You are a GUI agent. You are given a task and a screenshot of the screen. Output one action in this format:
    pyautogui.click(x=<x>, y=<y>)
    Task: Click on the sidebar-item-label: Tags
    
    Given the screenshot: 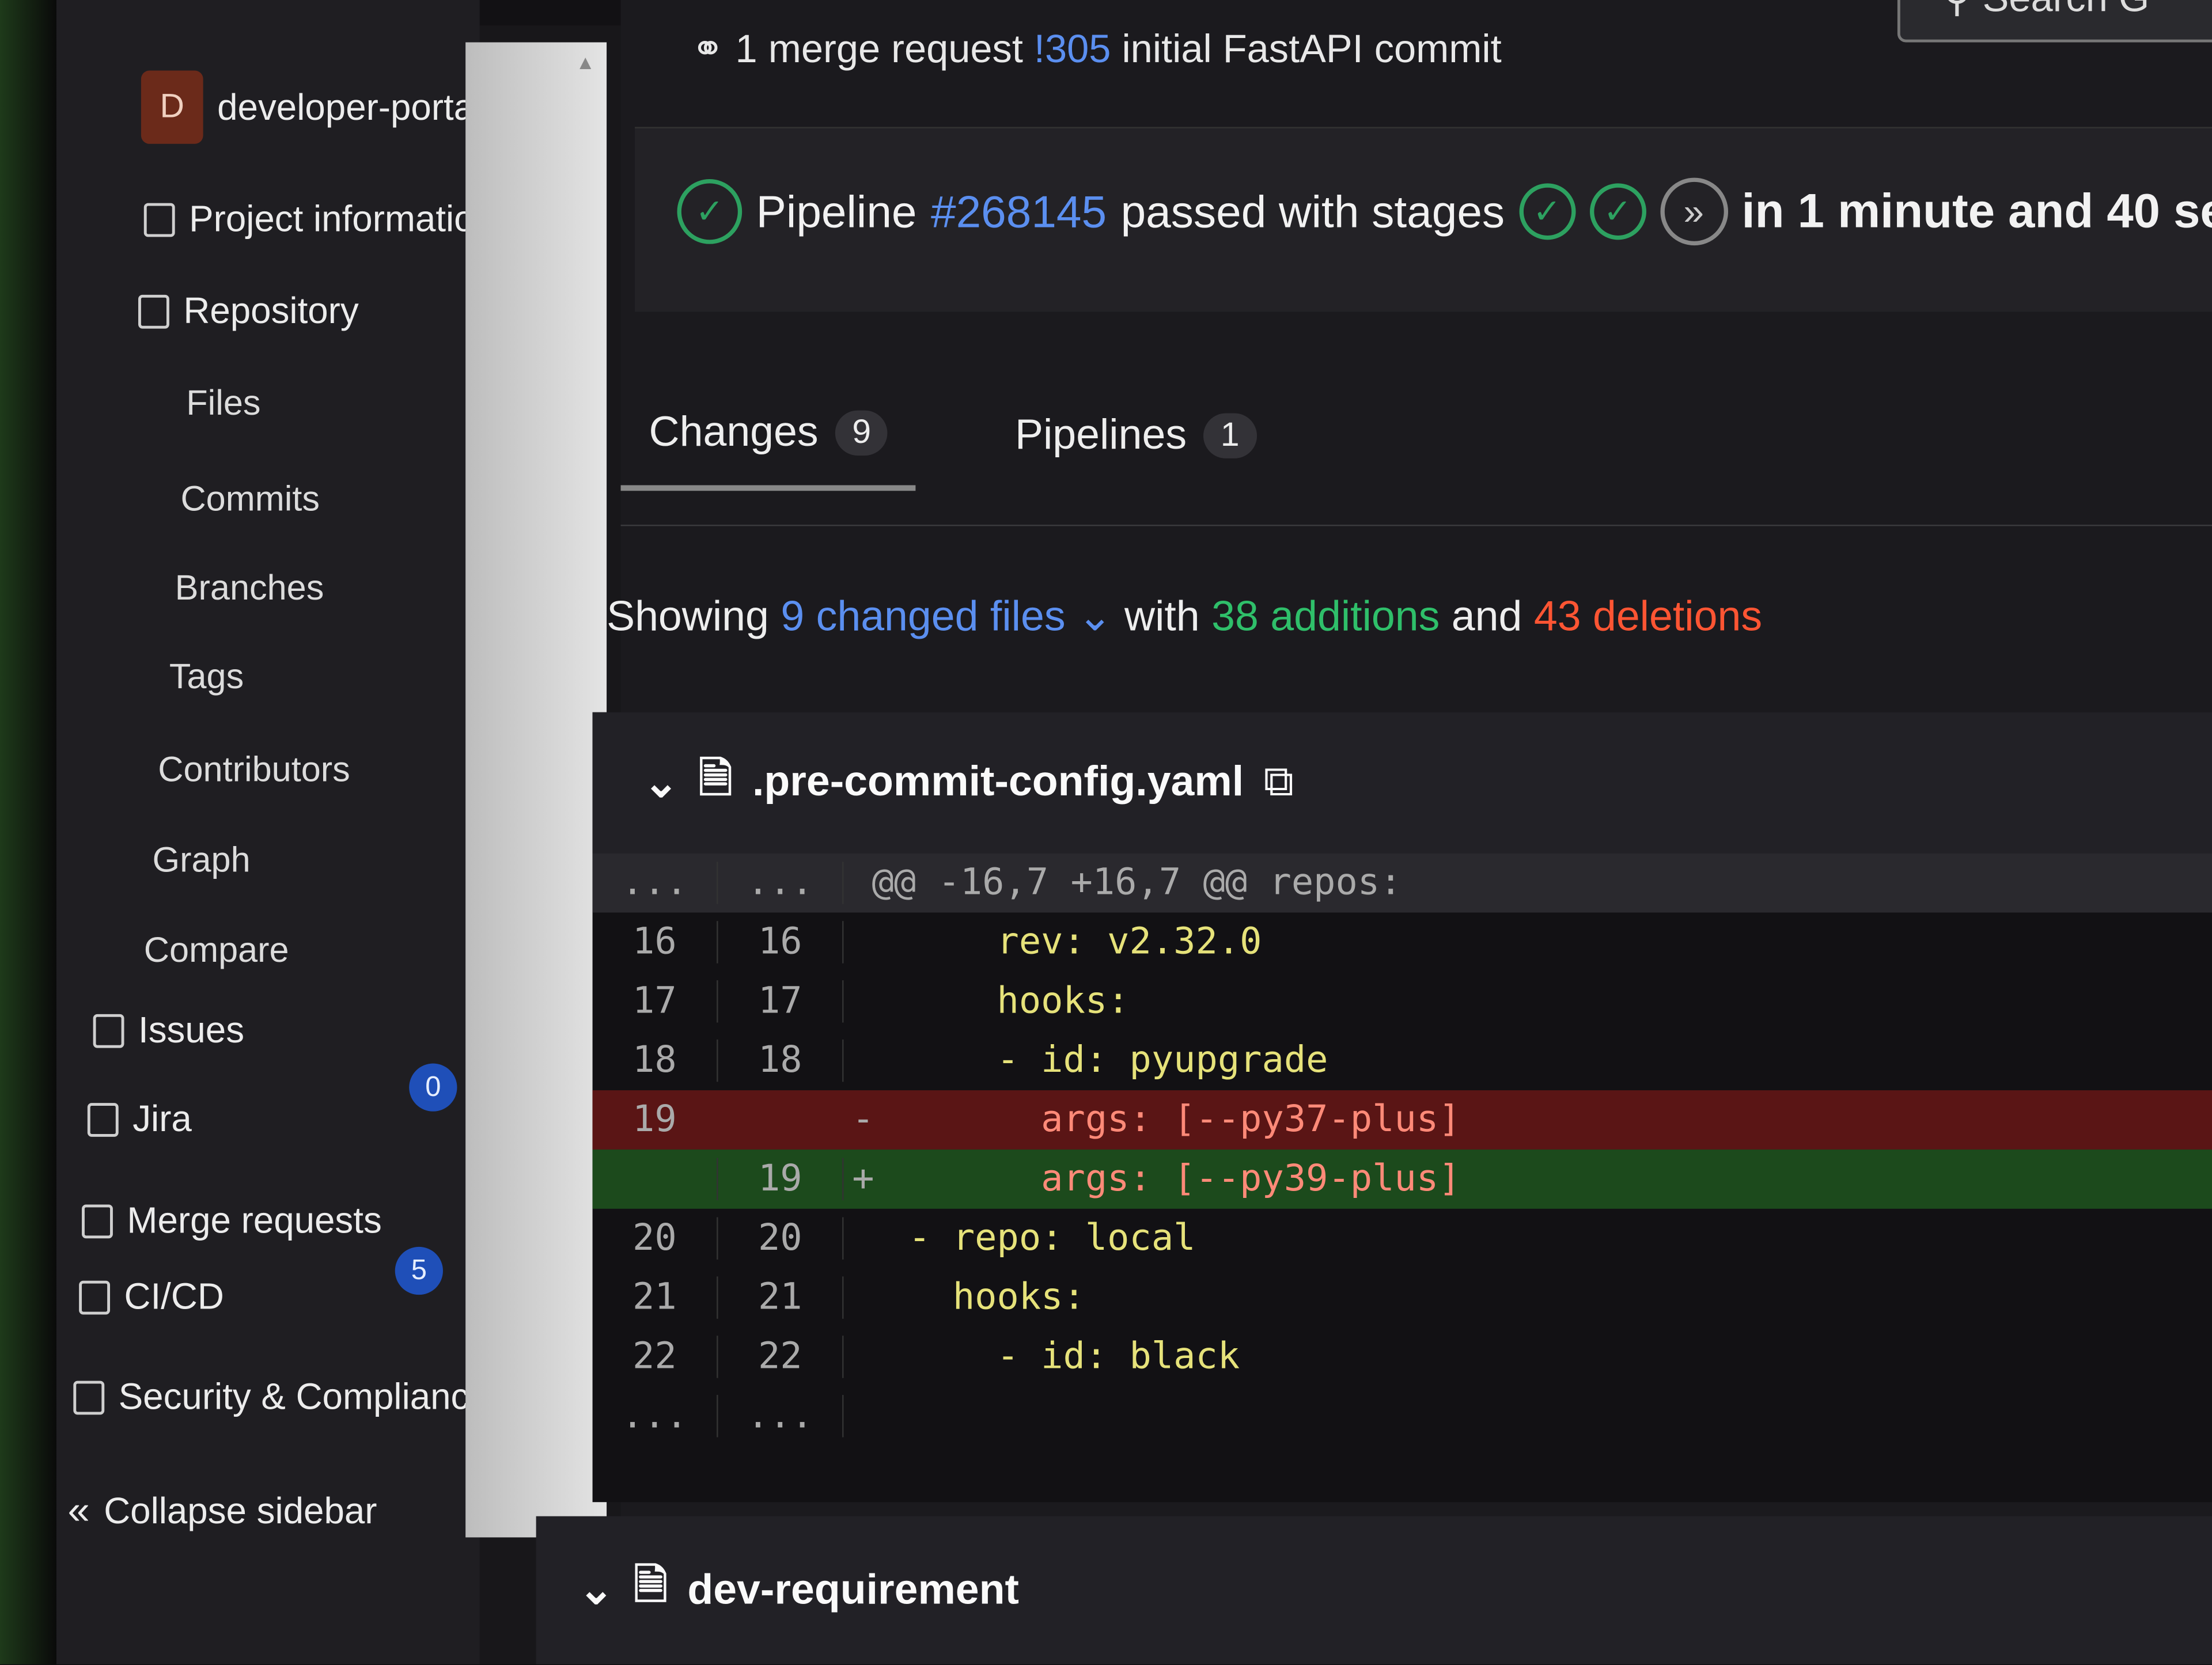 What is the action you would take?
    pyautogui.click(x=206, y=677)
    